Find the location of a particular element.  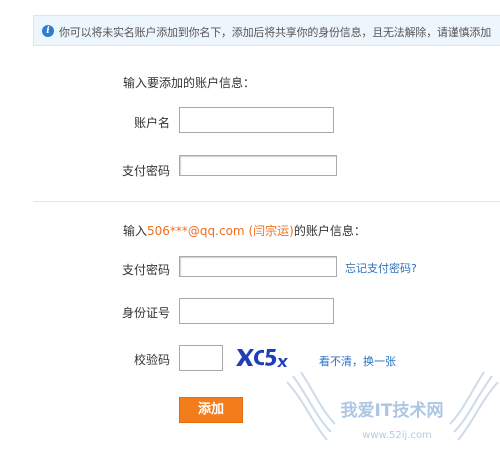

pay-password-label-2: 支付密码 is located at coordinates (145, 270).